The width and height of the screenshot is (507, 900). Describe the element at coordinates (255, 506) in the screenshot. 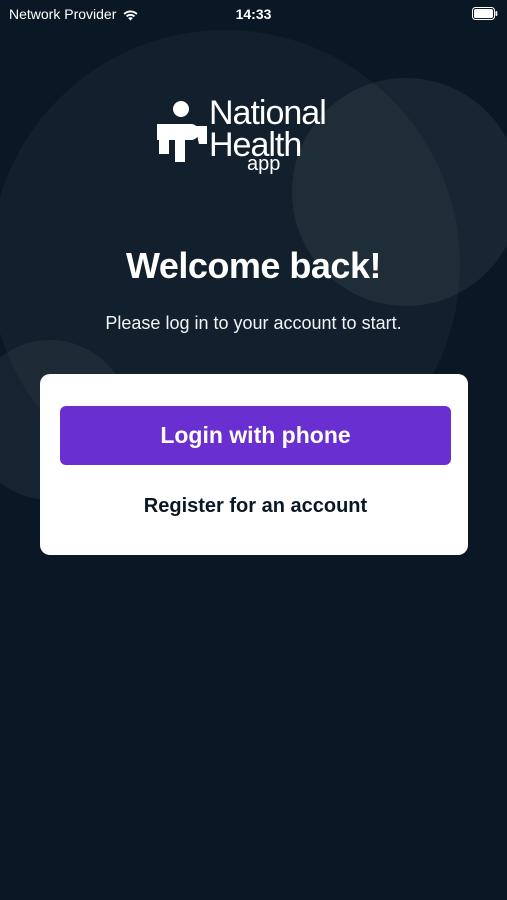

I see `register-account-button: Register for an account` at that location.